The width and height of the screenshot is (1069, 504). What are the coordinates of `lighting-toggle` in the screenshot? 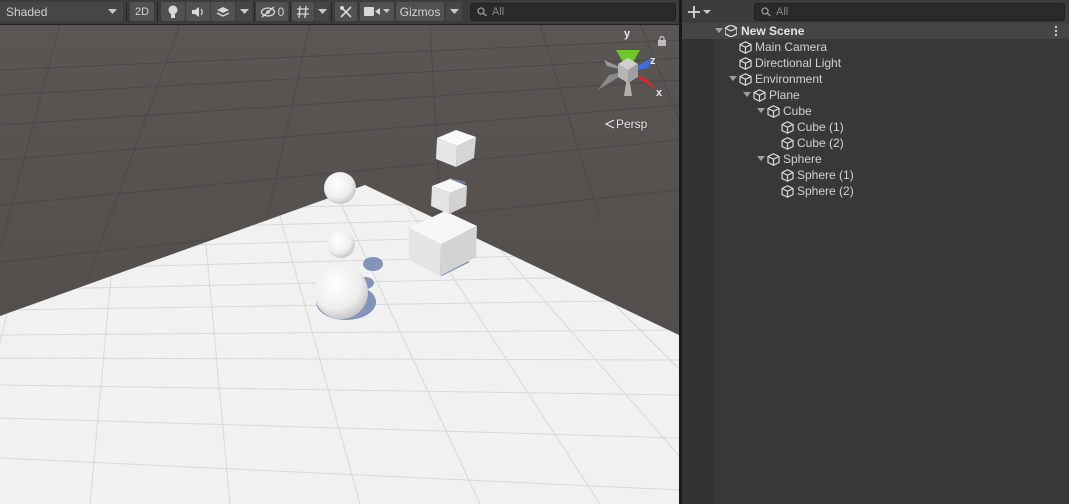 It's located at (173, 11).